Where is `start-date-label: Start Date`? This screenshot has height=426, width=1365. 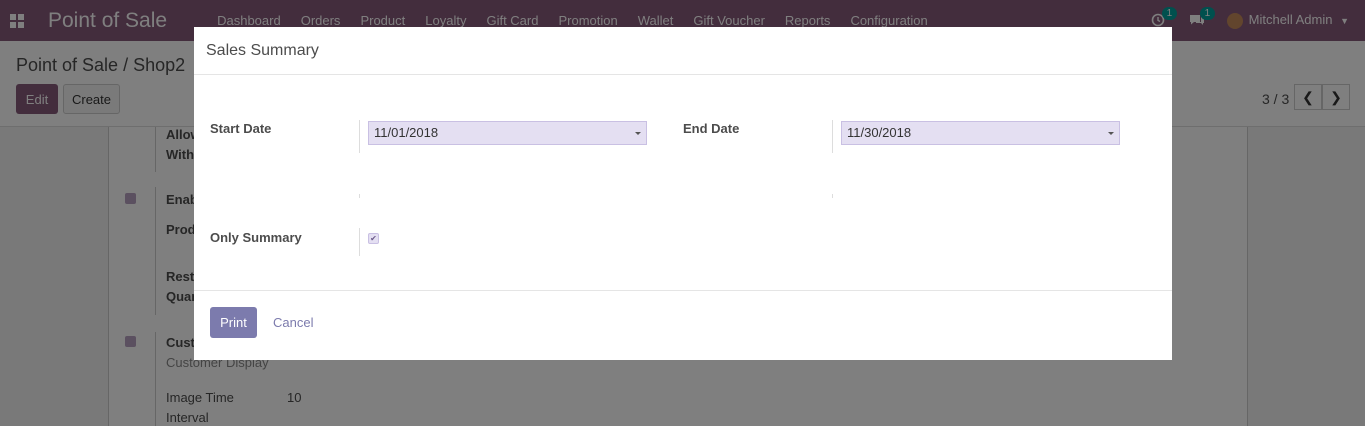
start-date-label: Start Date is located at coordinates (241, 128).